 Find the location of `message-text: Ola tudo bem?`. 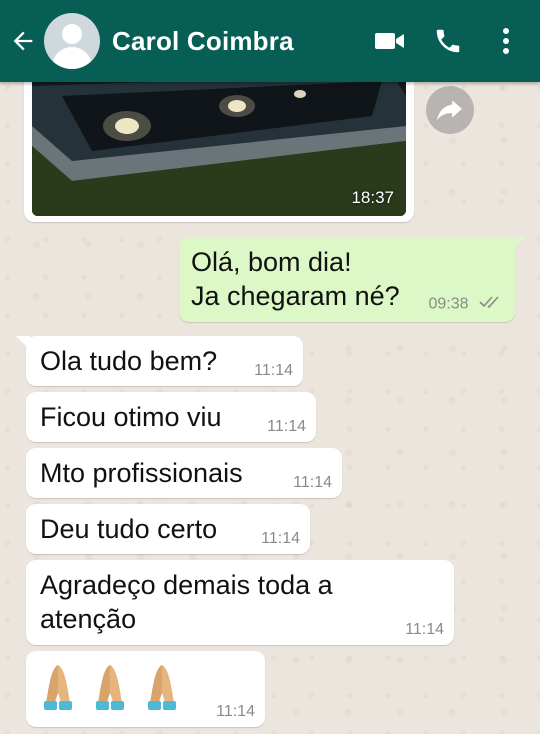

message-text: Ola tudo bem? is located at coordinates (129, 361).